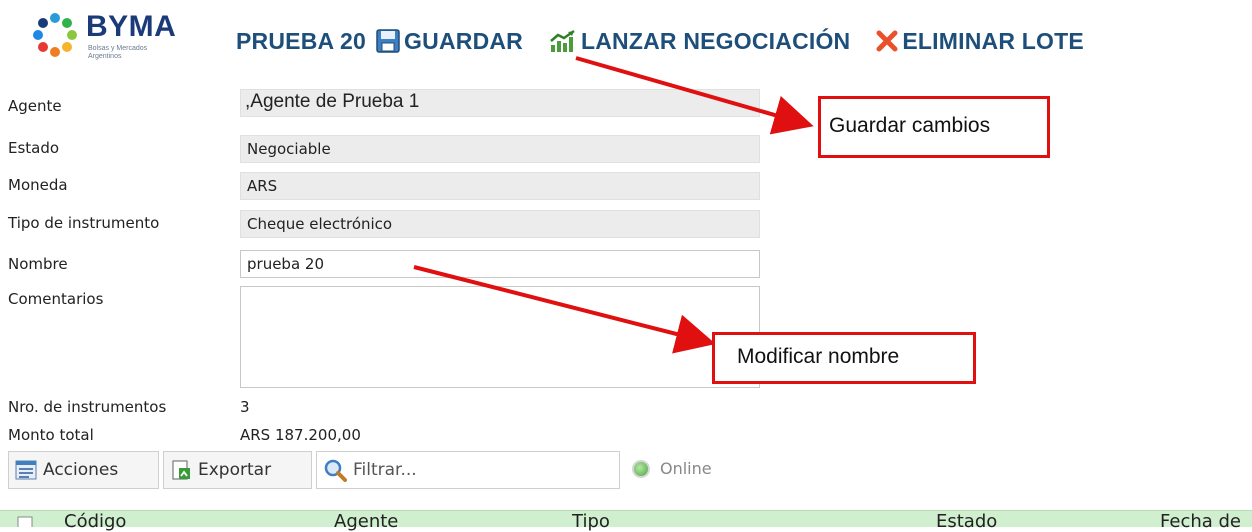 This screenshot has width=1252, height=532. What do you see at coordinates (694, 95) in the screenshot?
I see `save-callout-arrow` at bounding box center [694, 95].